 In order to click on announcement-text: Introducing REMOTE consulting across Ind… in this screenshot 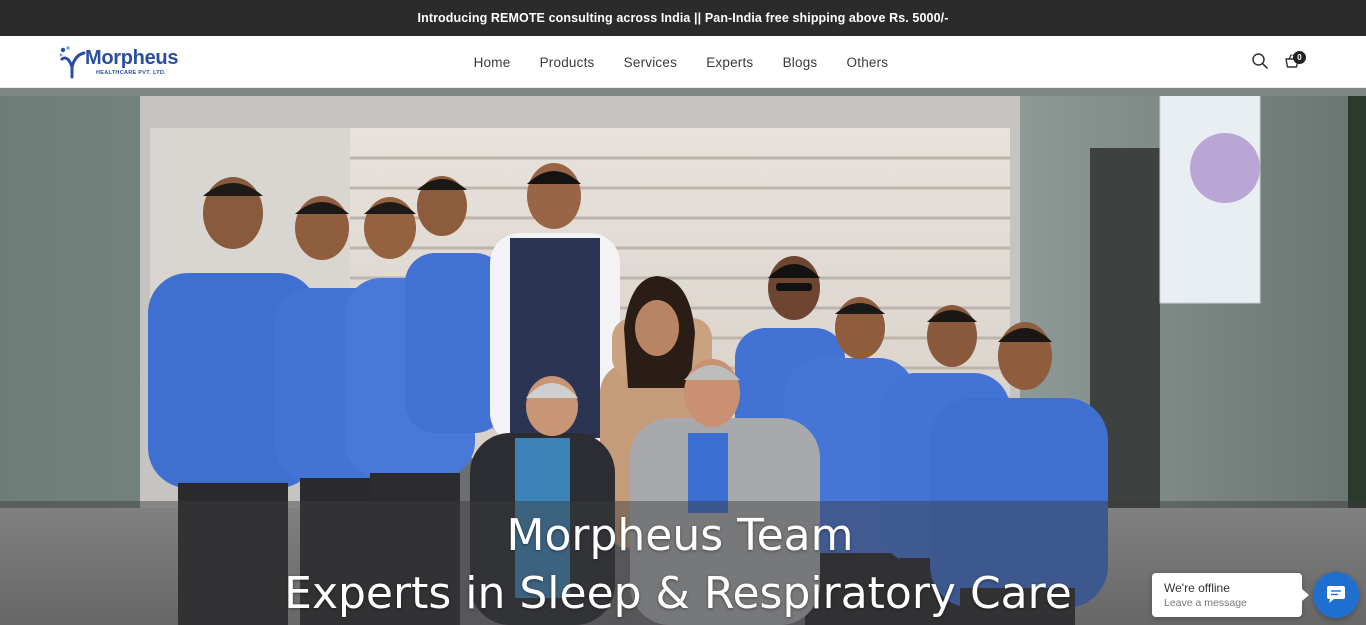, I will do `click(683, 18)`.